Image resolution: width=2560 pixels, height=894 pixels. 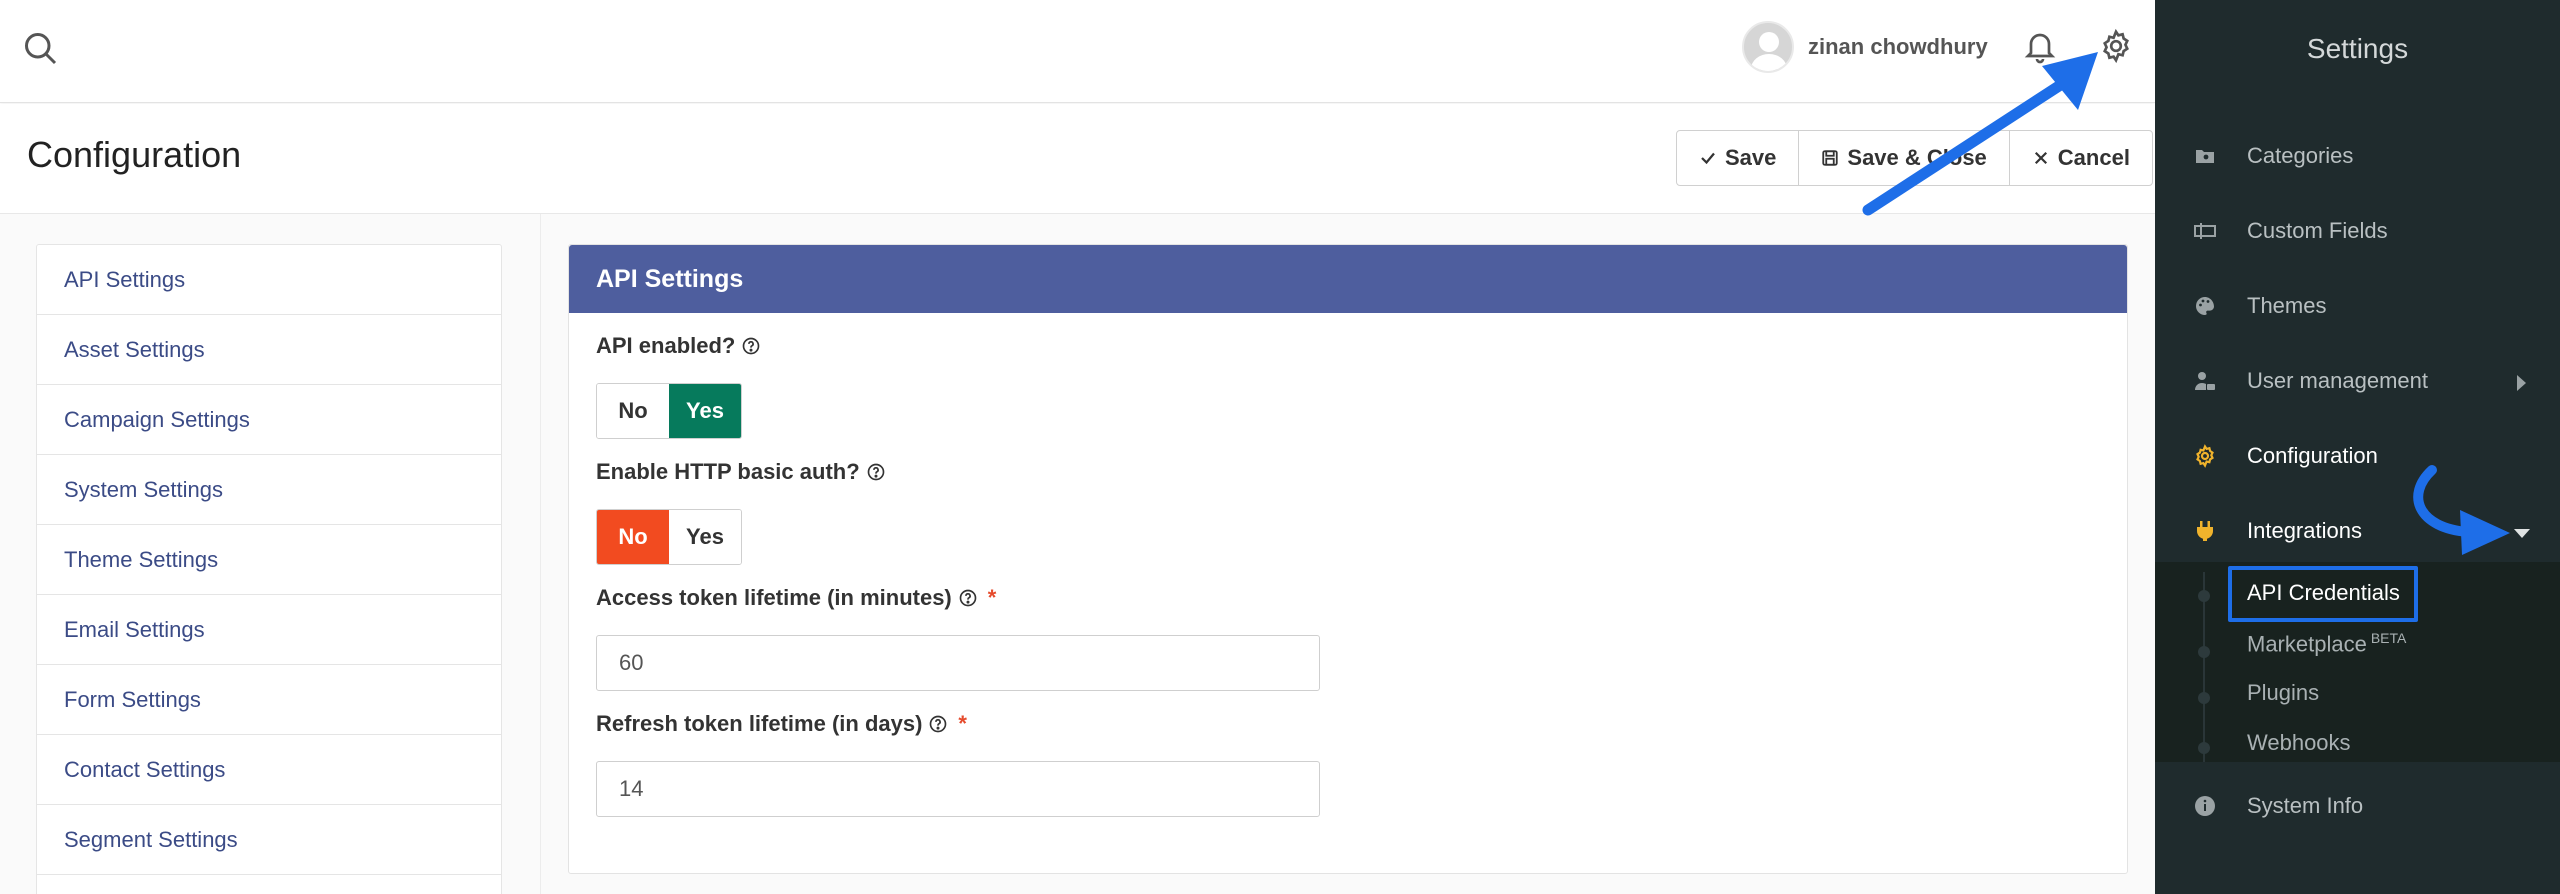 What do you see at coordinates (1898, 46) in the screenshot?
I see `user-name: zinan chowdhury` at bounding box center [1898, 46].